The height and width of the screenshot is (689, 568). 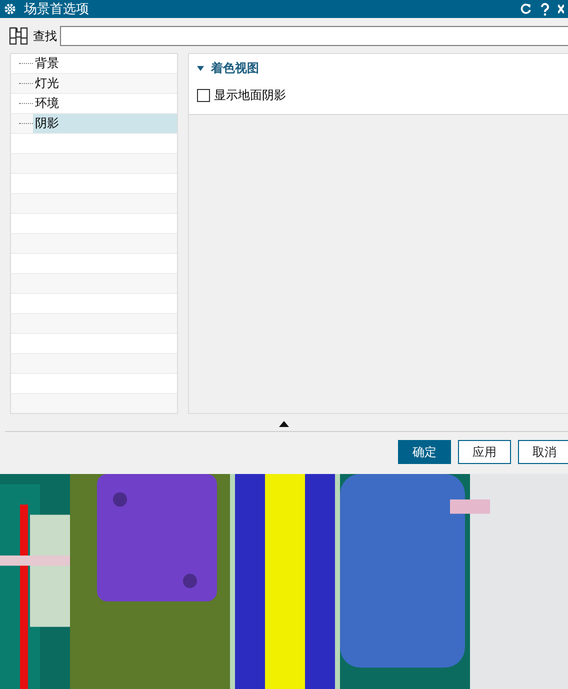 What do you see at coordinates (250, 95) in the screenshot?
I see `checkbox-label: 显示地面阴影` at bounding box center [250, 95].